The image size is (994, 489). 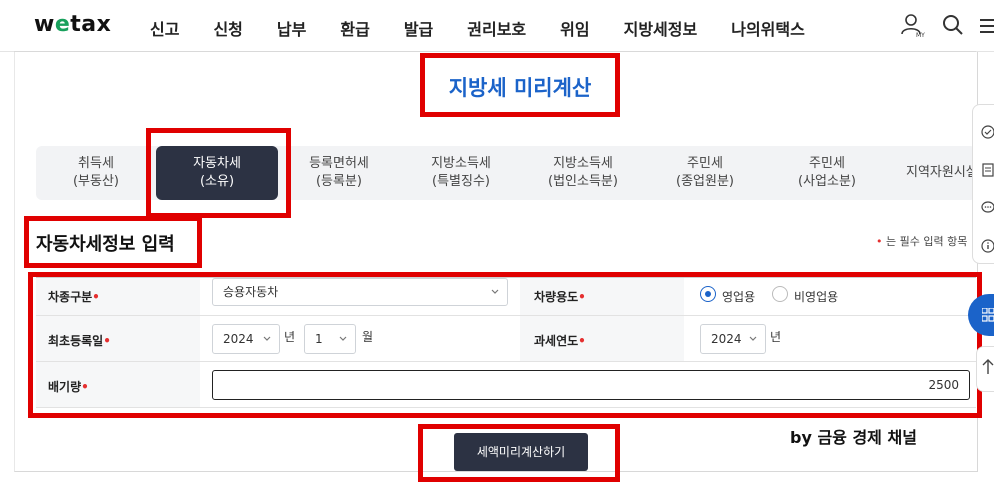 What do you see at coordinates (983, 184) in the screenshot?
I see `floating-sidebar` at bounding box center [983, 184].